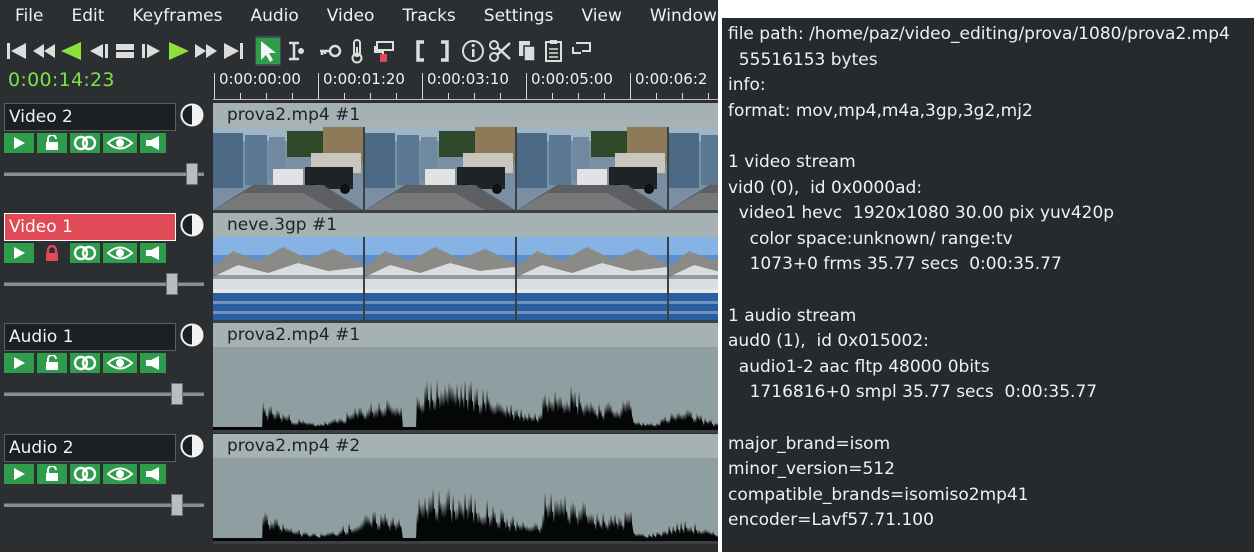 The height and width of the screenshot is (552, 1254). I want to click on clip-title: prova2.mp4 #2, so click(465, 446).